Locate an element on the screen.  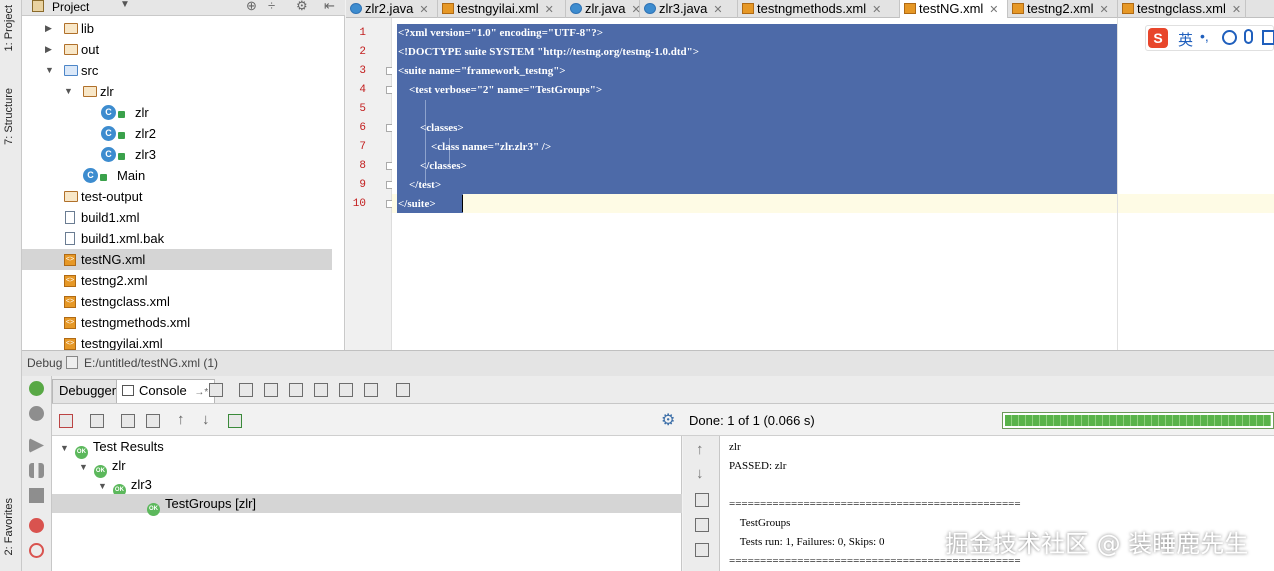
mute-breakpoints-icon is located at coordinates (36, 550).